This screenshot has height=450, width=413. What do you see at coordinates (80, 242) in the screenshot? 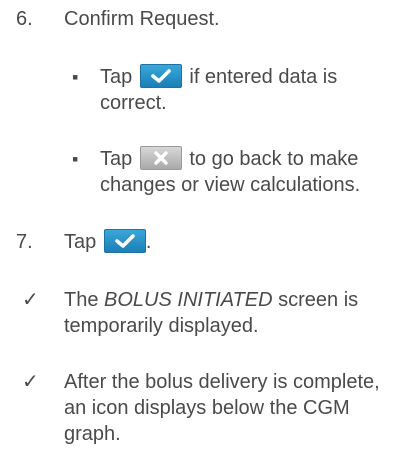
I see `step-7-pre: Tap` at bounding box center [80, 242].